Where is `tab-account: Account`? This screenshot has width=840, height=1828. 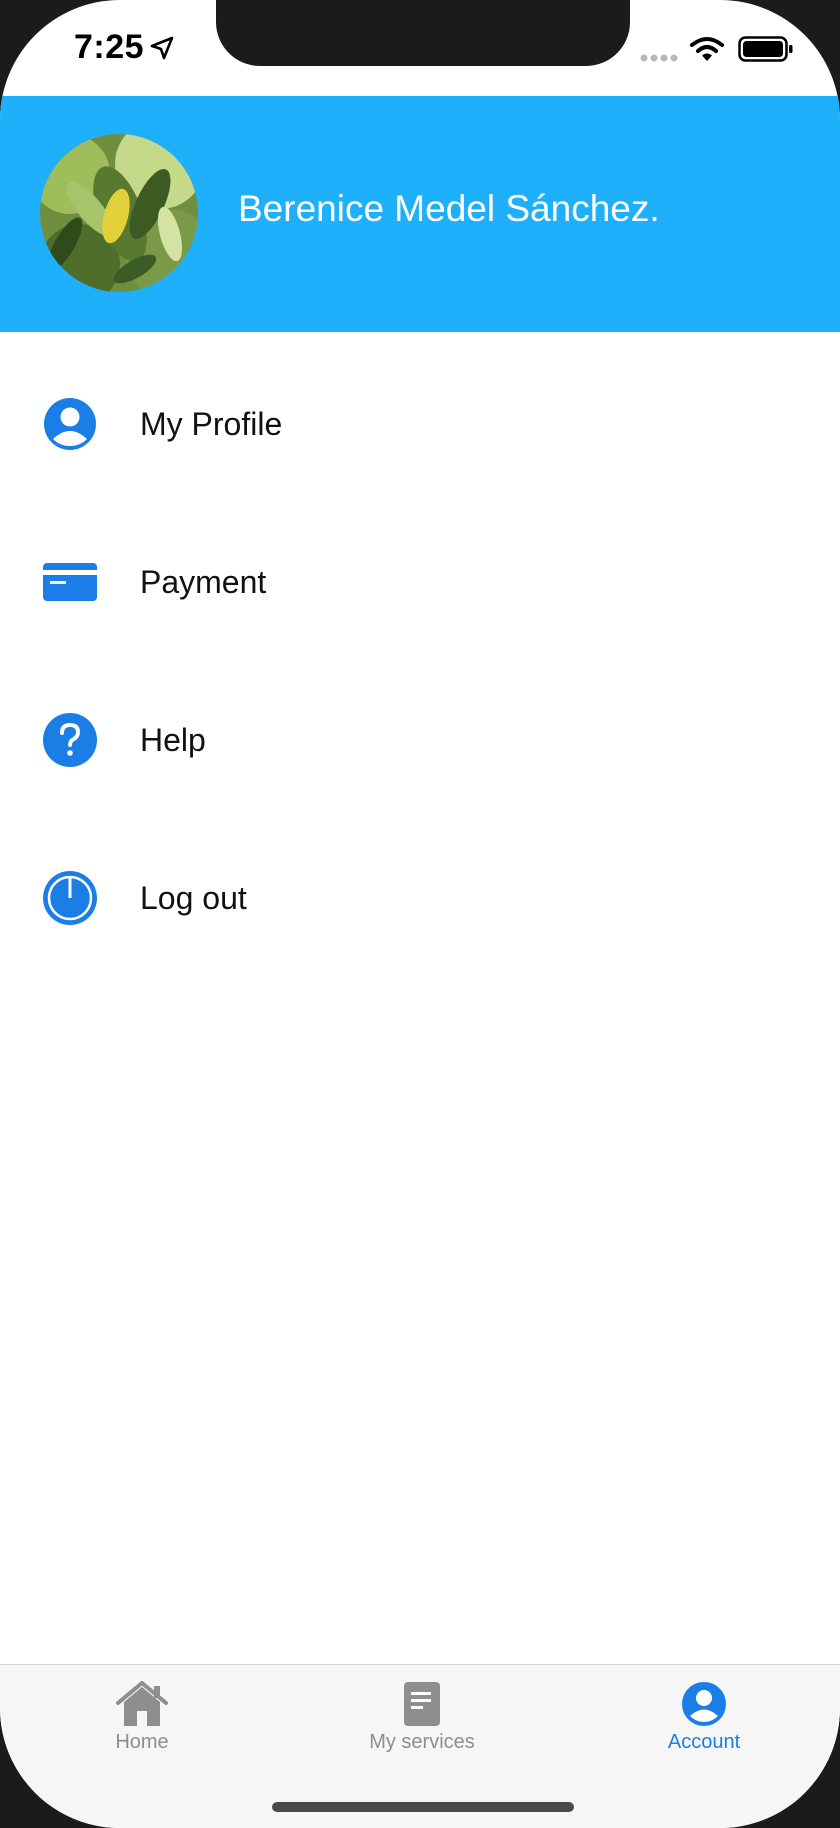 tab-account: Account is located at coordinates (704, 1731).